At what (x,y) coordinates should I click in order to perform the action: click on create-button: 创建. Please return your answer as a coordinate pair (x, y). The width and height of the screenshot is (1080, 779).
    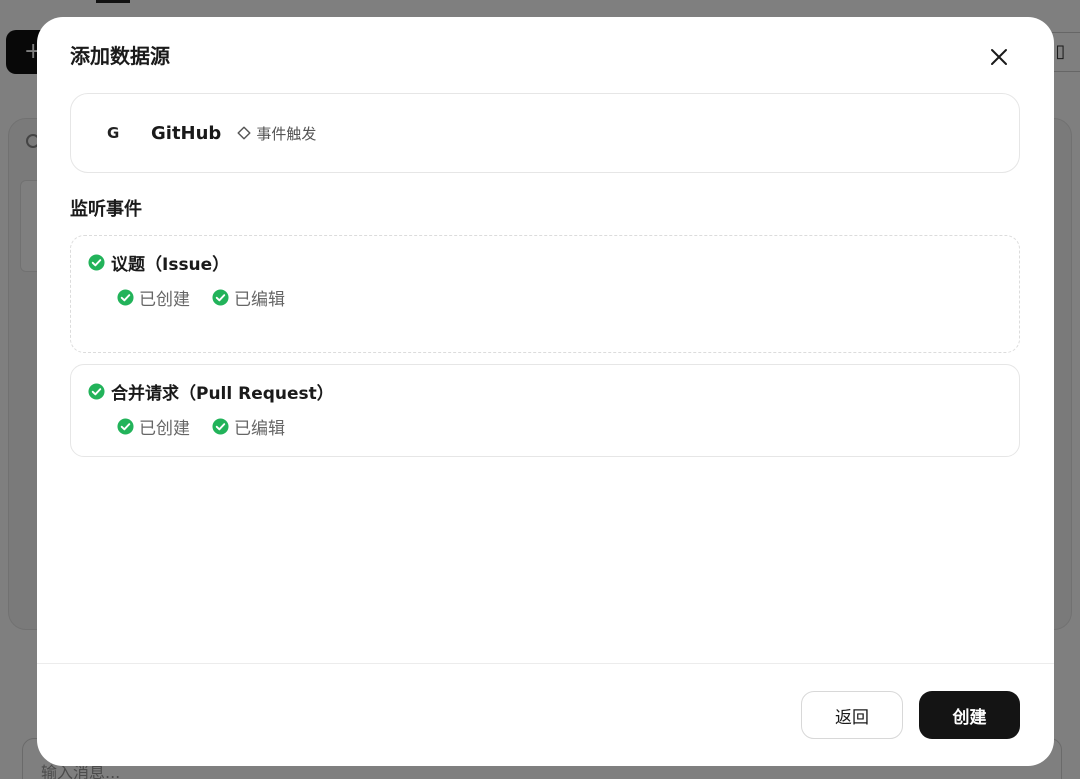
    Looking at the image, I should click on (969, 715).